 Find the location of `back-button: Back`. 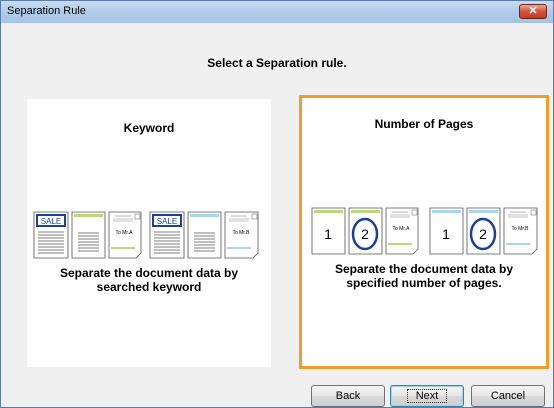

back-button: Back is located at coordinates (348, 396).